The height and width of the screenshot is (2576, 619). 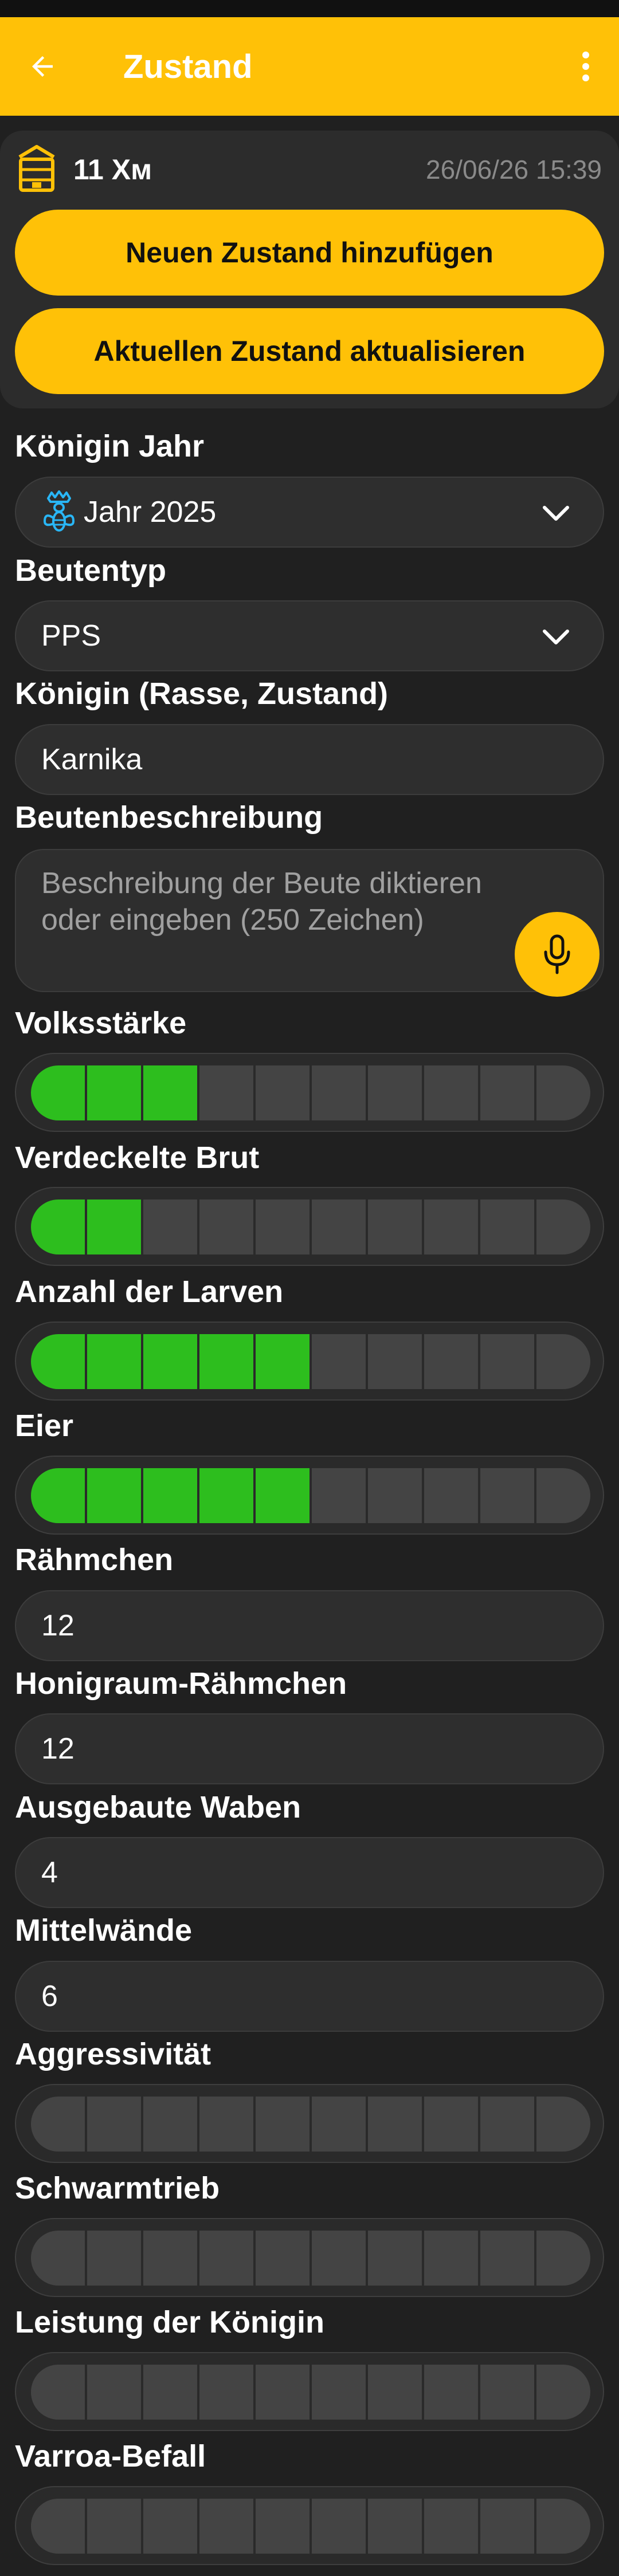 What do you see at coordinates (309, 1625) in the screenshot?
I see `frames-input: 12` at bounding box center [309, 1625].